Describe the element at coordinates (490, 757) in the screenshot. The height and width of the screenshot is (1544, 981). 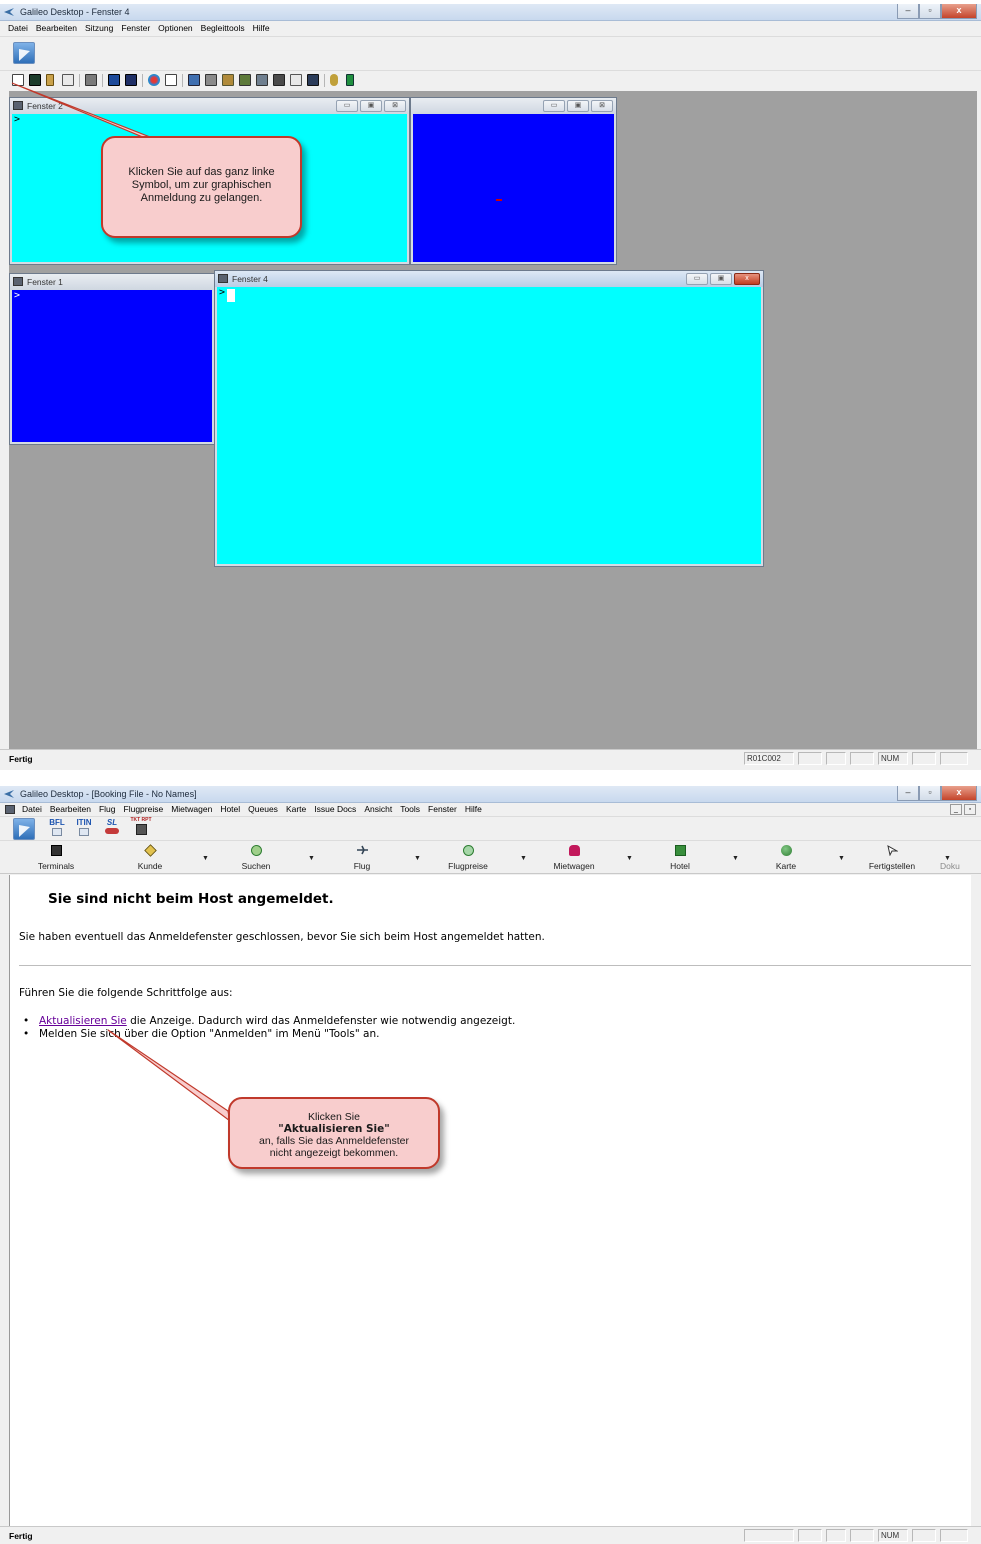
I see `status-bar: Fertig R01C002 NUM` at that location.